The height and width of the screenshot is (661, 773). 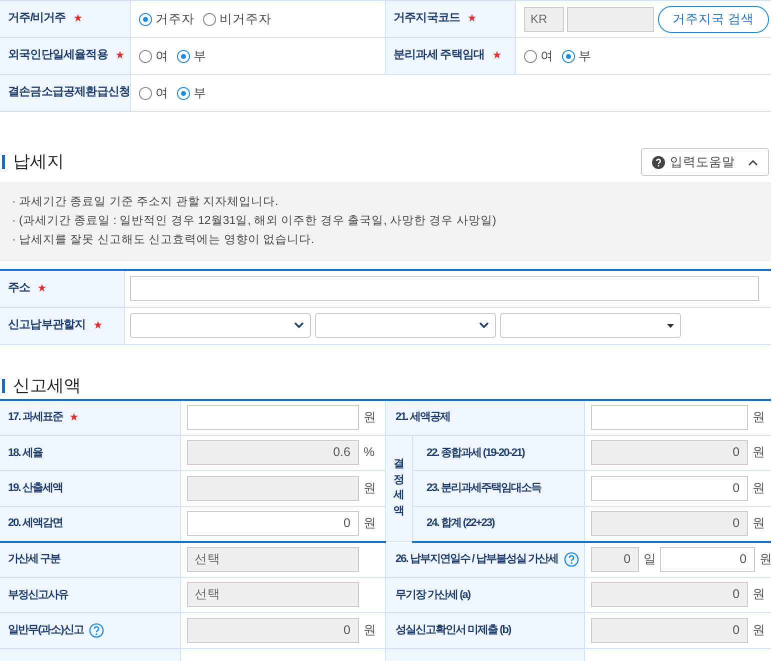 I want to click on unit-label: %, so click(x=369, y=452).